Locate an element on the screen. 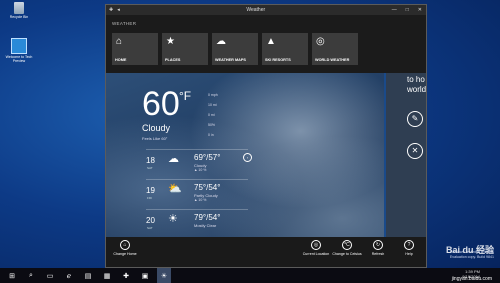 The image size is (500, 283). desktop-icon: ▣ is located at coordinates (145, 275).